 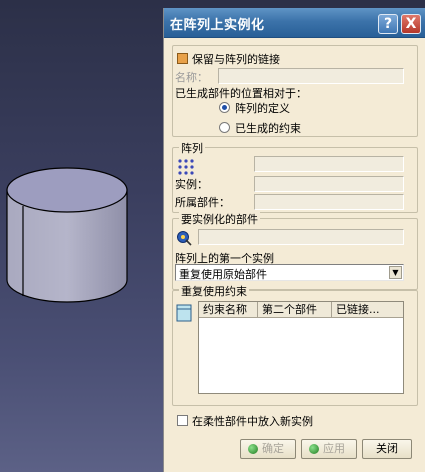 What do you see at coordinates (329, 164) in the screenshot?
I see `pattern-field` at bounding box center [329, 164].